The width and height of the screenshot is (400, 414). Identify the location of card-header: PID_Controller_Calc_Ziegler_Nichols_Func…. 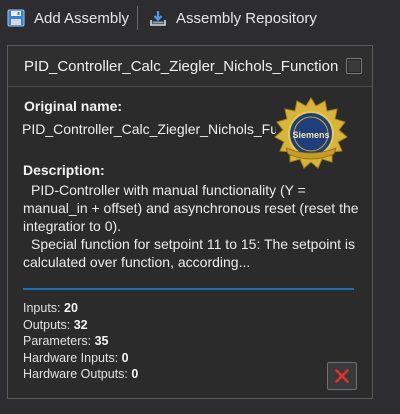
(190, 66).